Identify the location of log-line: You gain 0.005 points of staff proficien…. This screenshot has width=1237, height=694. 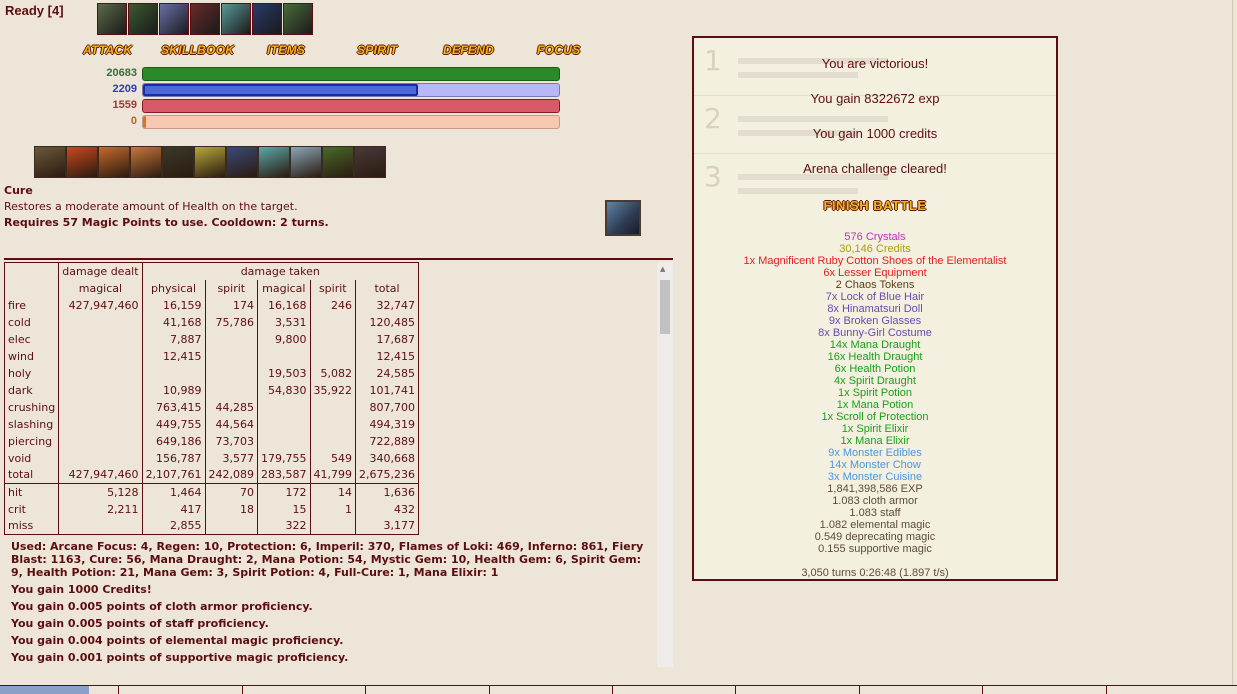
(140, 623).